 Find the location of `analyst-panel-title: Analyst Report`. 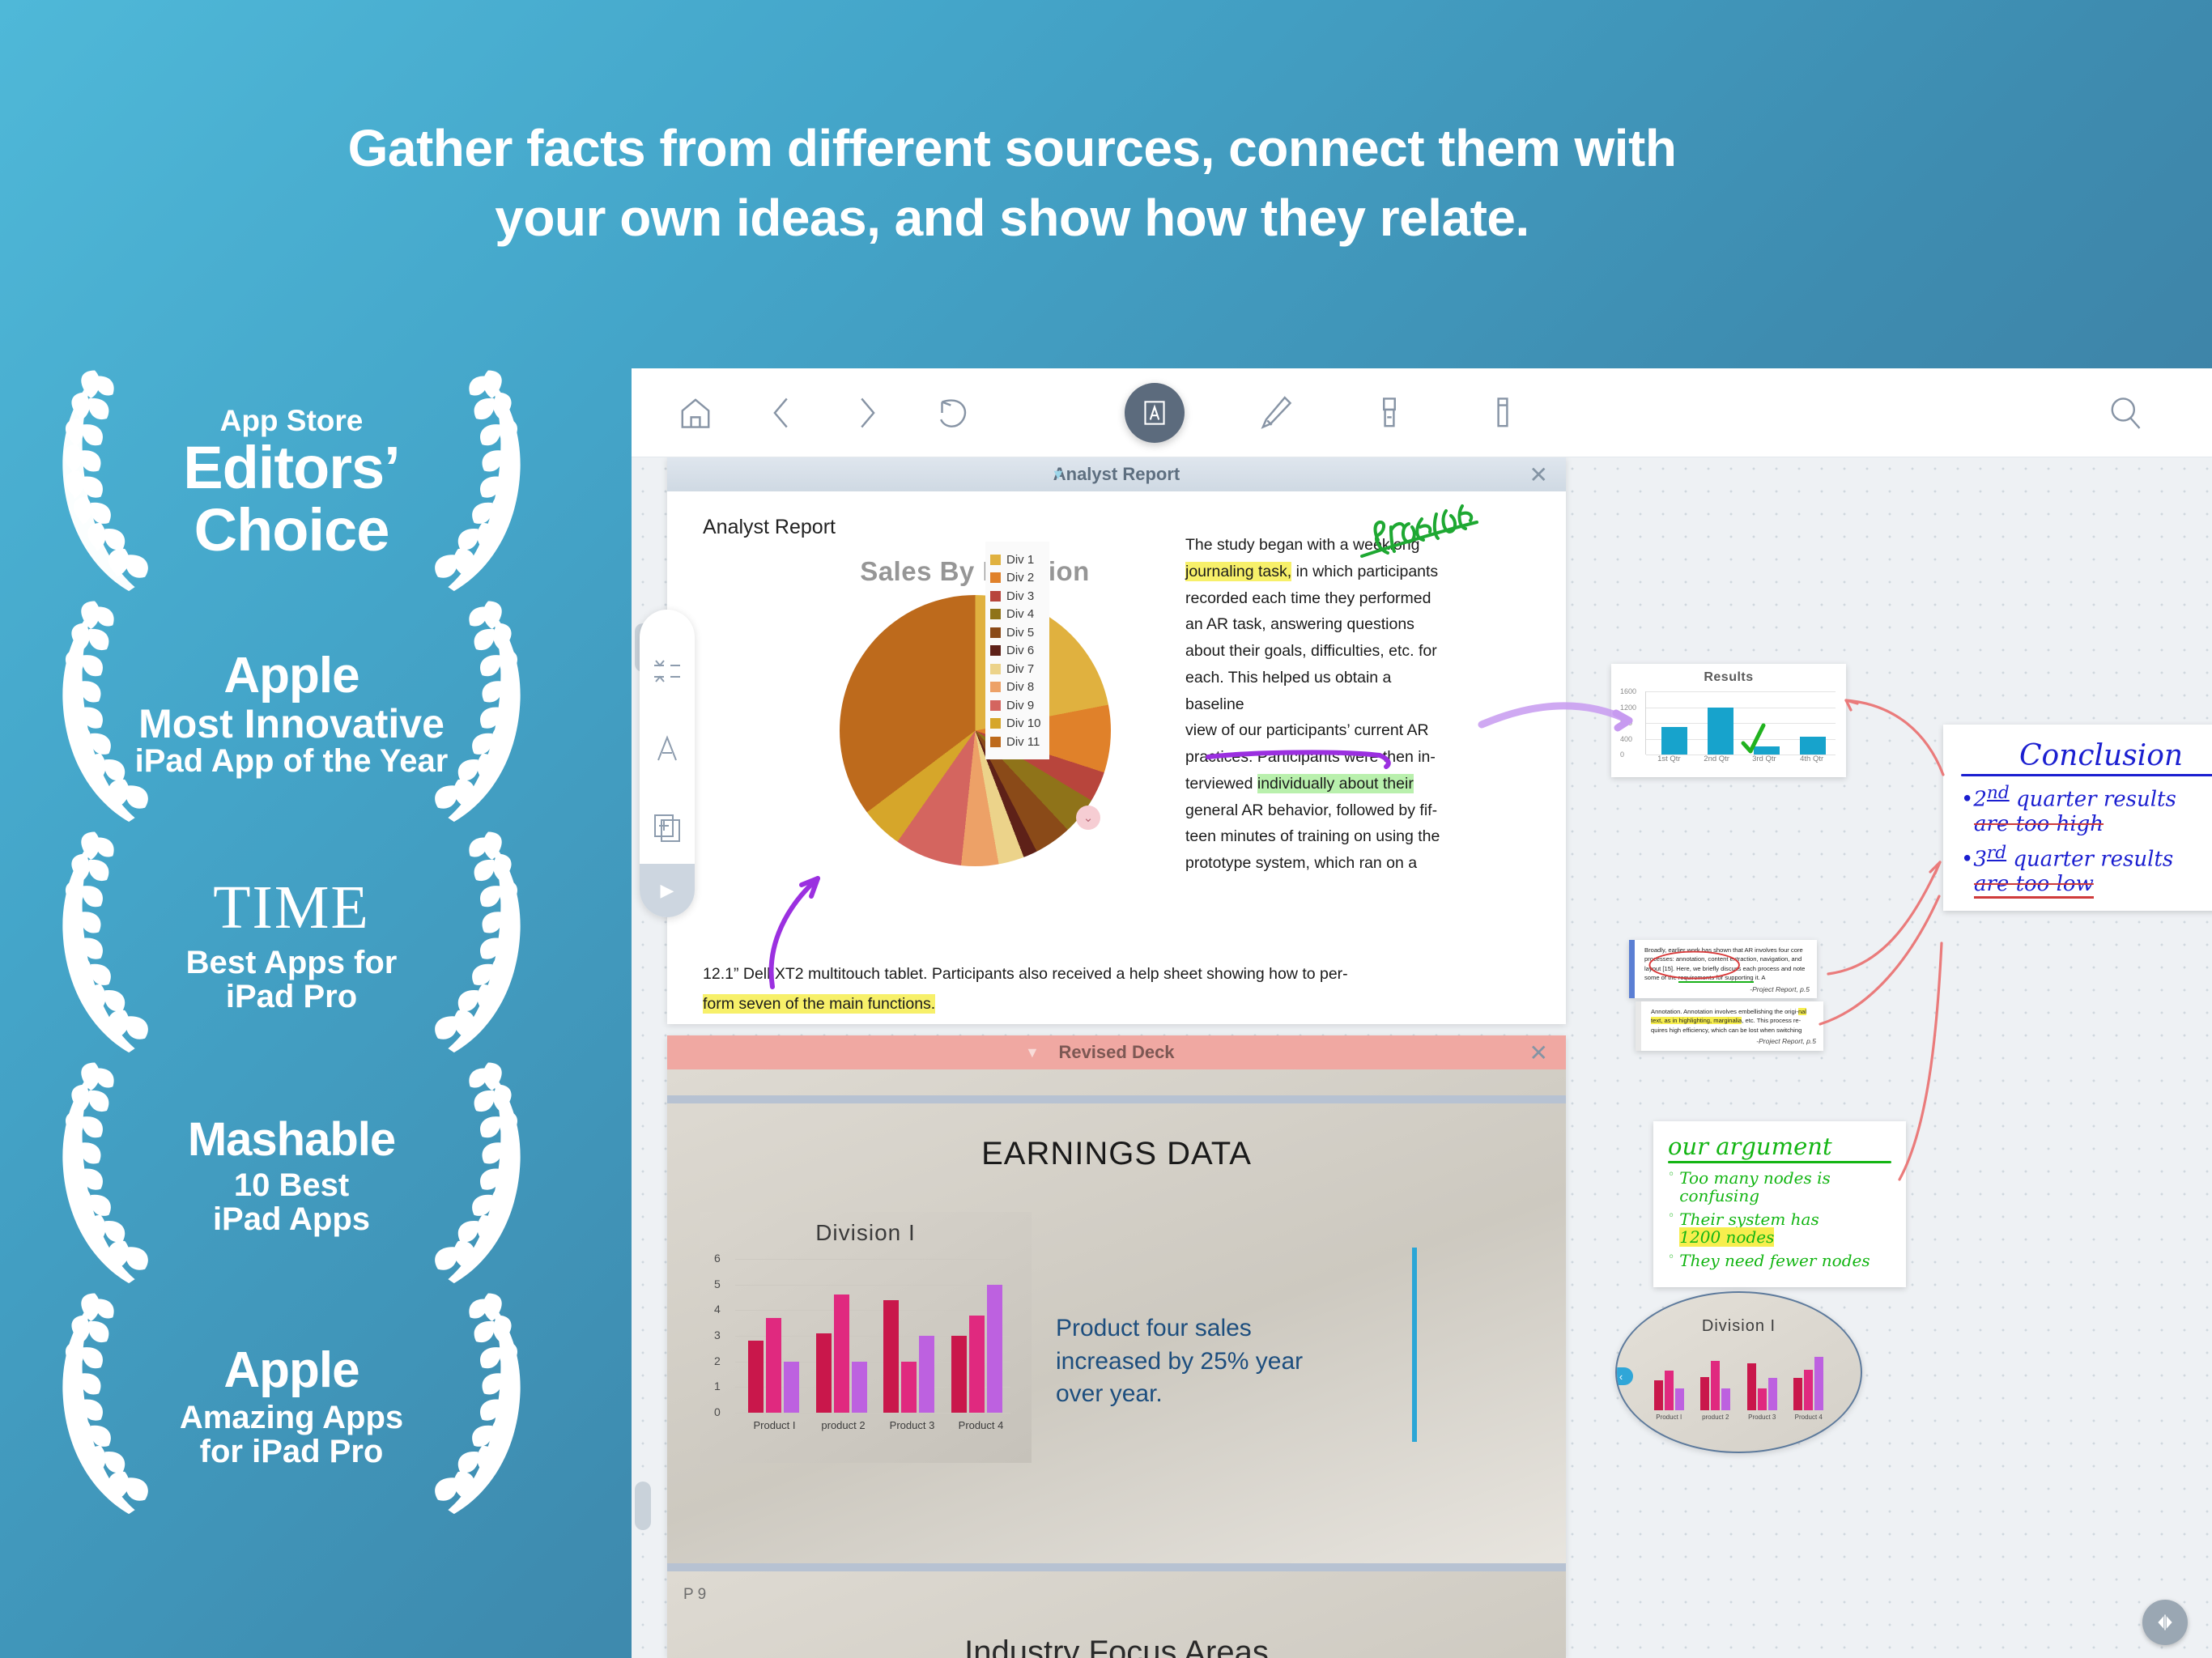

analyst-panel-title: Analyst Report is located at coordinates (1117, 474).